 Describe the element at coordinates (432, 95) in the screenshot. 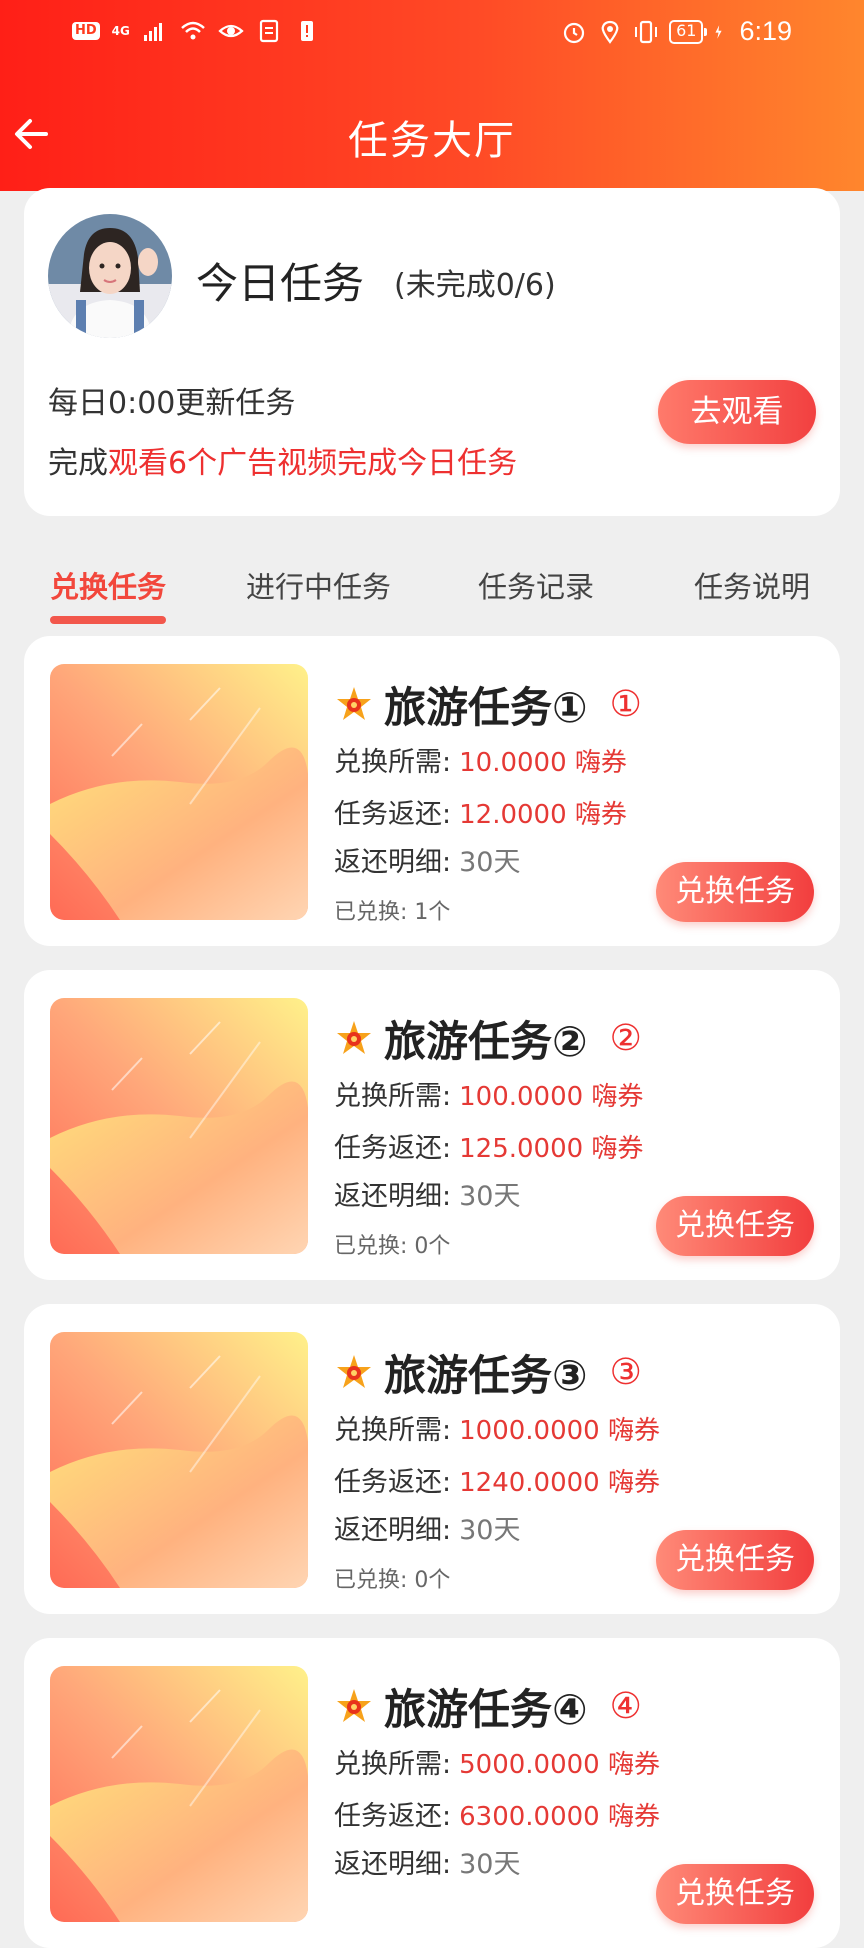

I see `header: HD 4G 61 6:19 任务大厅` at that location.